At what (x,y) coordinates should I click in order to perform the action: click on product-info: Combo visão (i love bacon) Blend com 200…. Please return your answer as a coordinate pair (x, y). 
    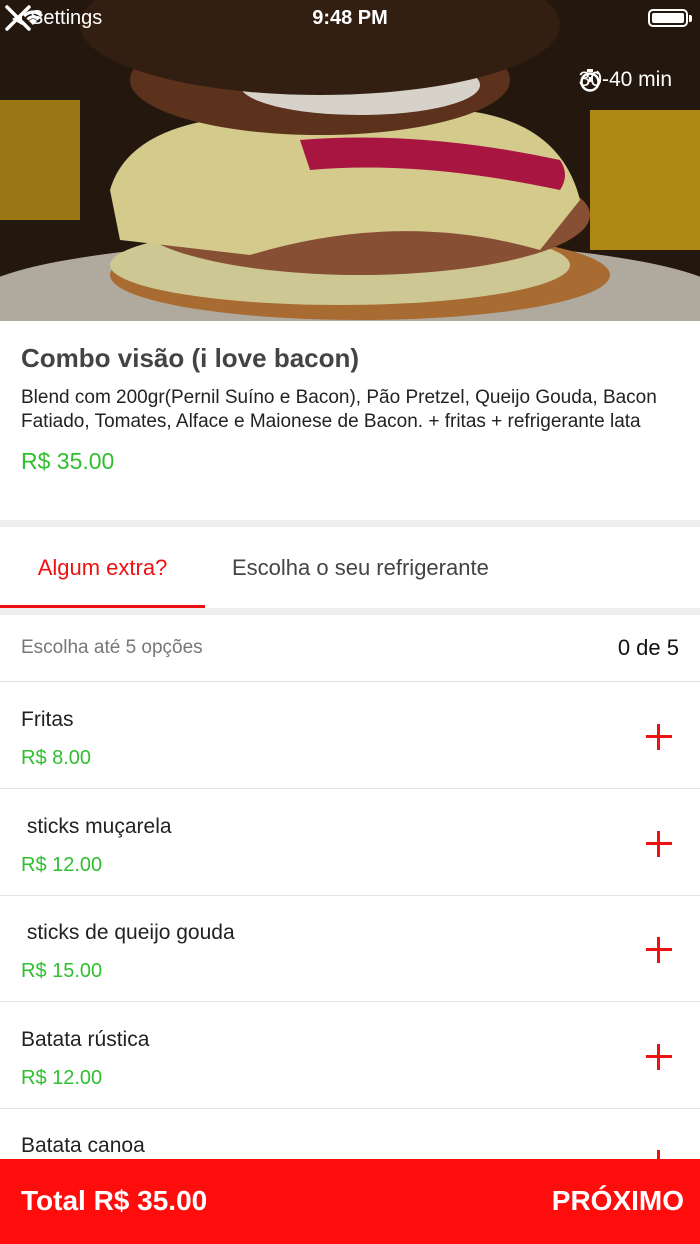
    Looking at the image, I should click on (350, 398).